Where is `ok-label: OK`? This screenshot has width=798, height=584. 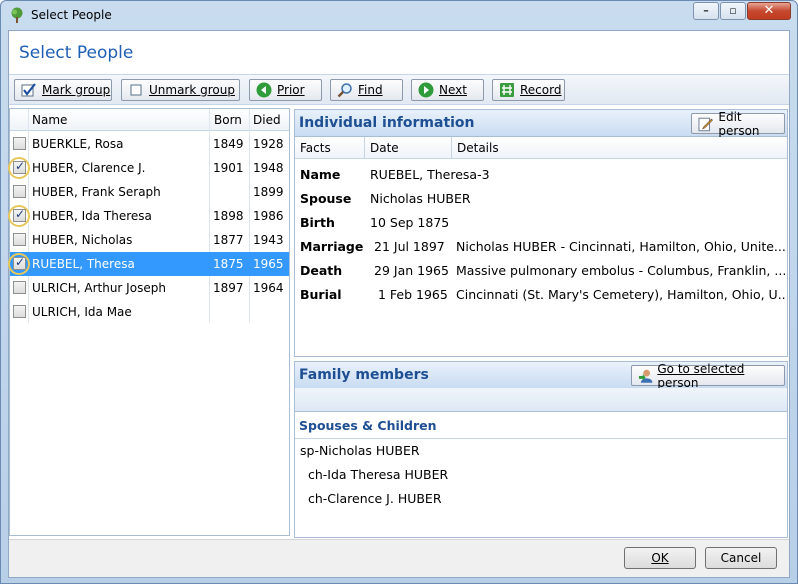 ok-label: OK is located at coordinates (660, 558).